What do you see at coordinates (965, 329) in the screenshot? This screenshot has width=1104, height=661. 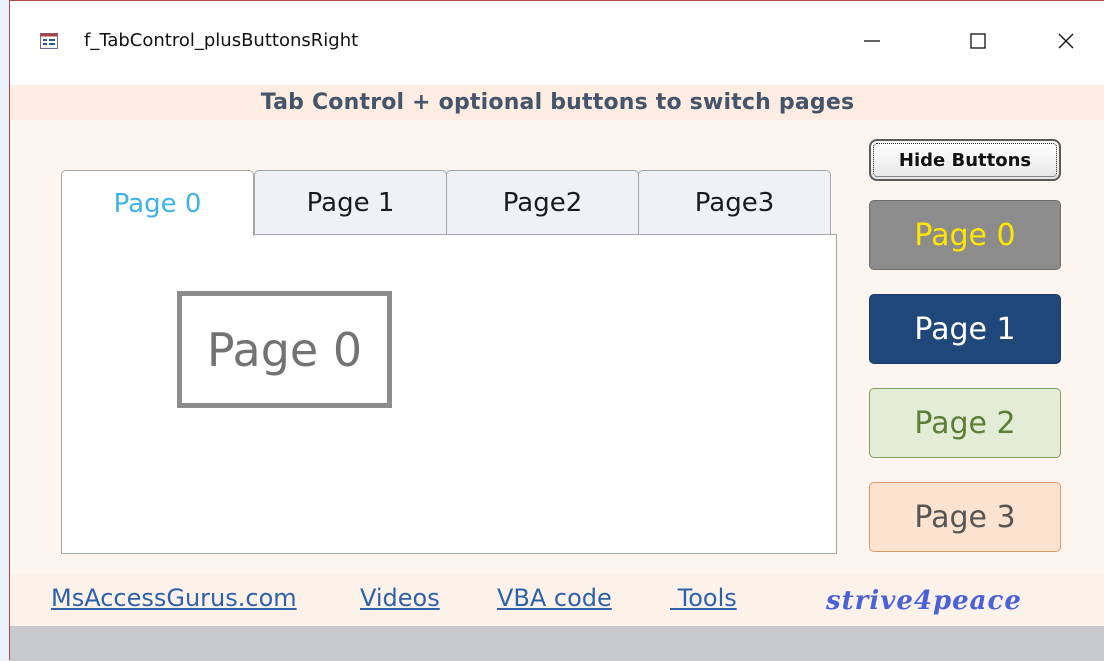 I see `page-1-button: Page 1` at bounding box center [965, 329].